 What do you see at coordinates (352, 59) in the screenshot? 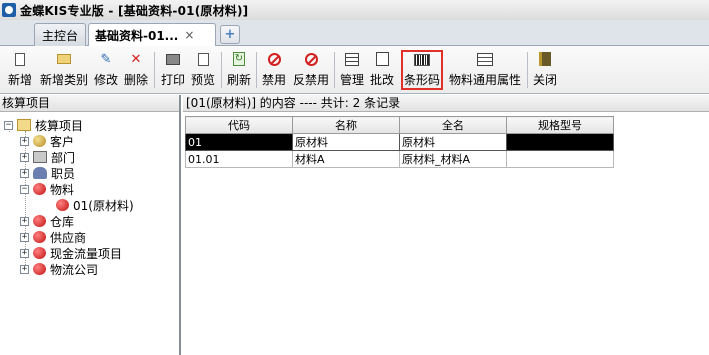
I see `manage-icon` at bounding box center [352, 59].